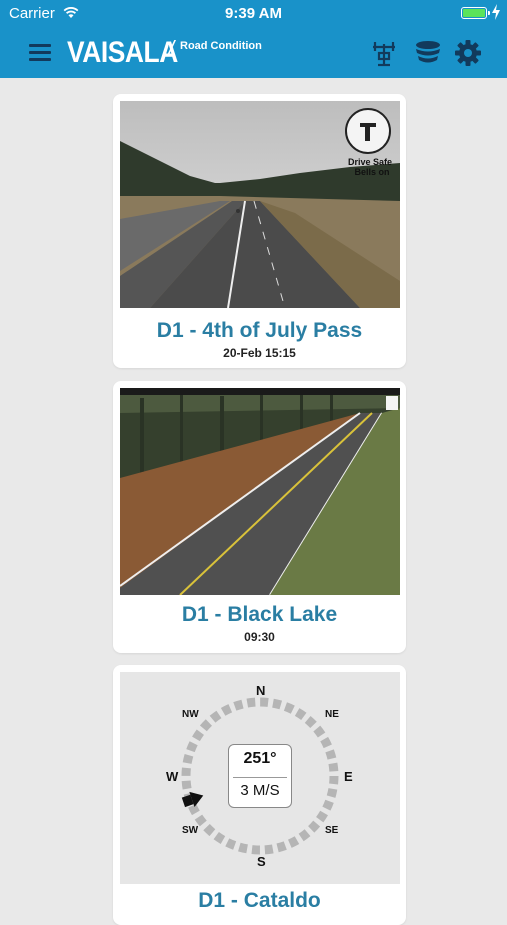  What do you see at coordinates (172, 776) in the screenshot?
I see `compass-w: W` at bounding box center [172, 776].